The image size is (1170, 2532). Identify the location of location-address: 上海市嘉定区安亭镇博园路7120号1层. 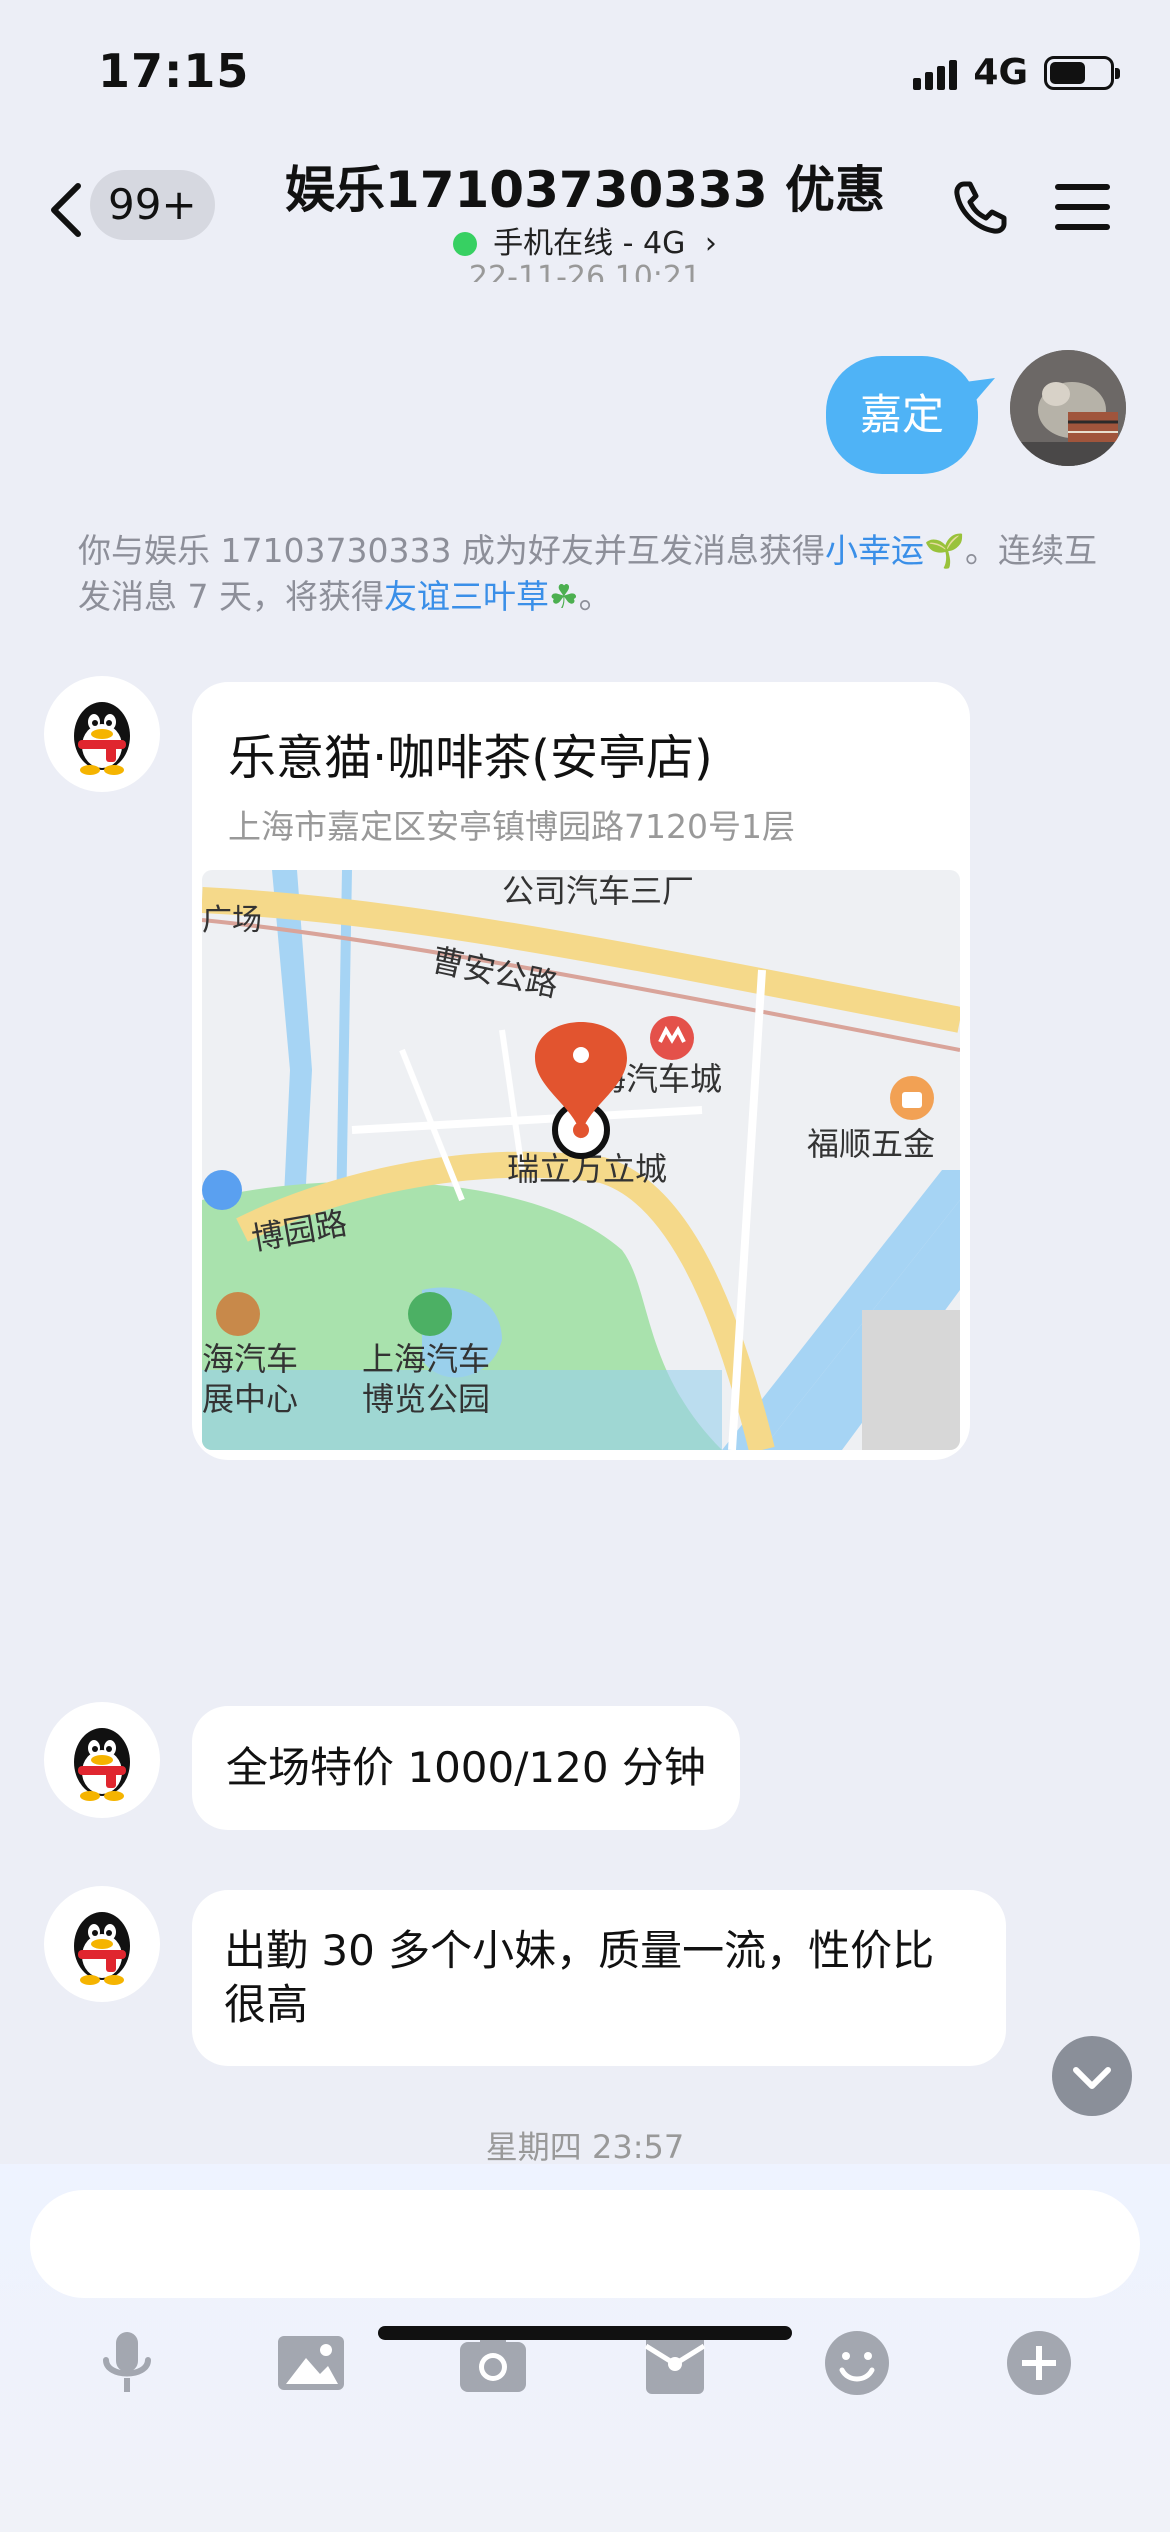
(511, 826).